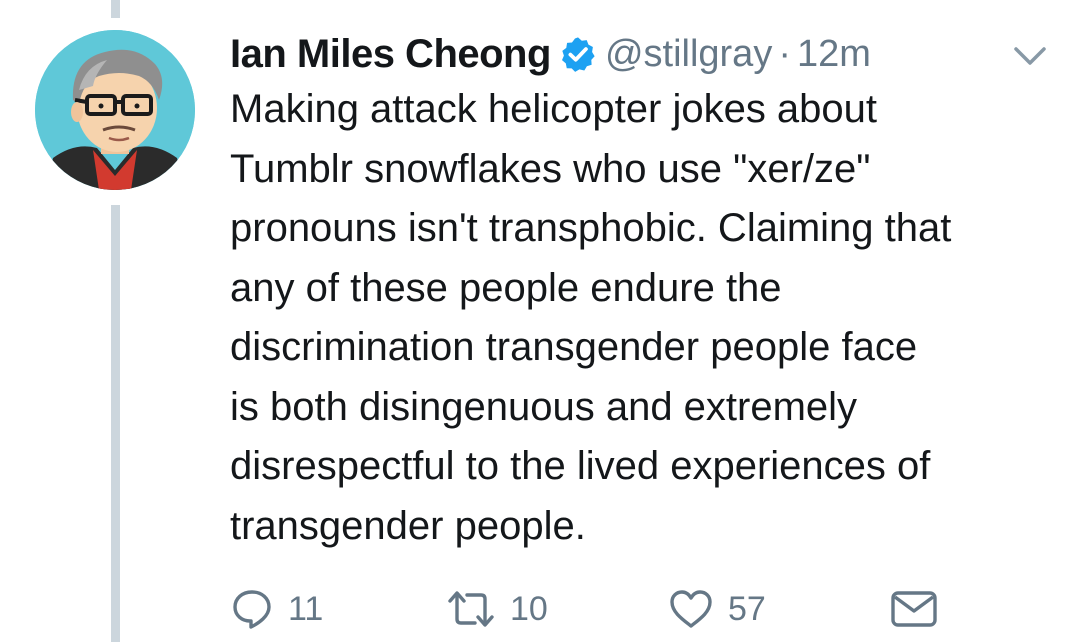 This screenshot has height=642, width=1080. What do you see at coordinates (834, 54) in the screenshot?
I see `tweet-timestamp: 12m` at bounding box center [834, 54].